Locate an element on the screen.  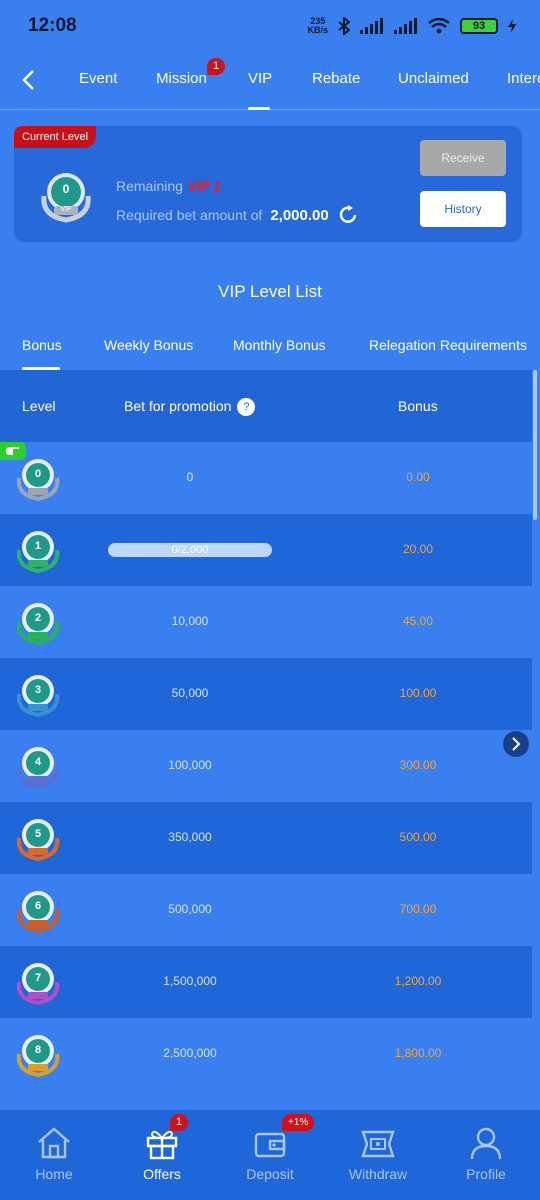
current-level-tag: Current Level is located at coordinates (55, 137).